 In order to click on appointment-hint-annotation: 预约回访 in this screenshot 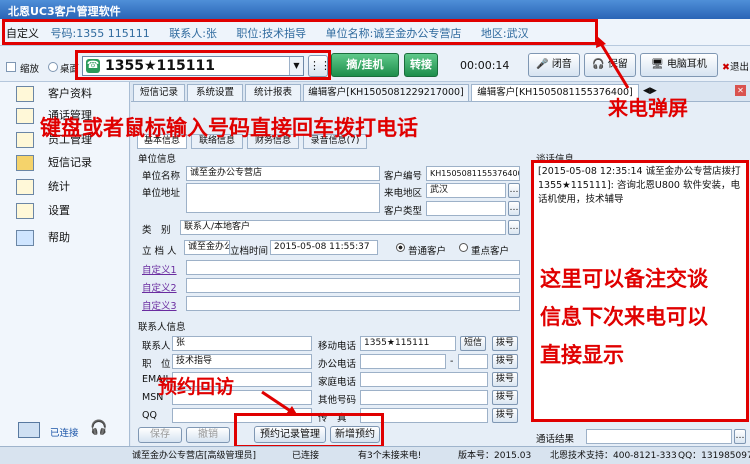, I will do `click(196, 387)`.